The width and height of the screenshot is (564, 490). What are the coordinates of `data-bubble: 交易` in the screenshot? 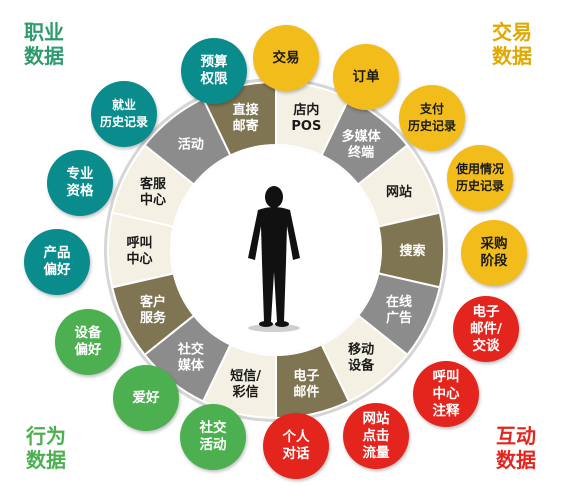 It's located at (286, 58).